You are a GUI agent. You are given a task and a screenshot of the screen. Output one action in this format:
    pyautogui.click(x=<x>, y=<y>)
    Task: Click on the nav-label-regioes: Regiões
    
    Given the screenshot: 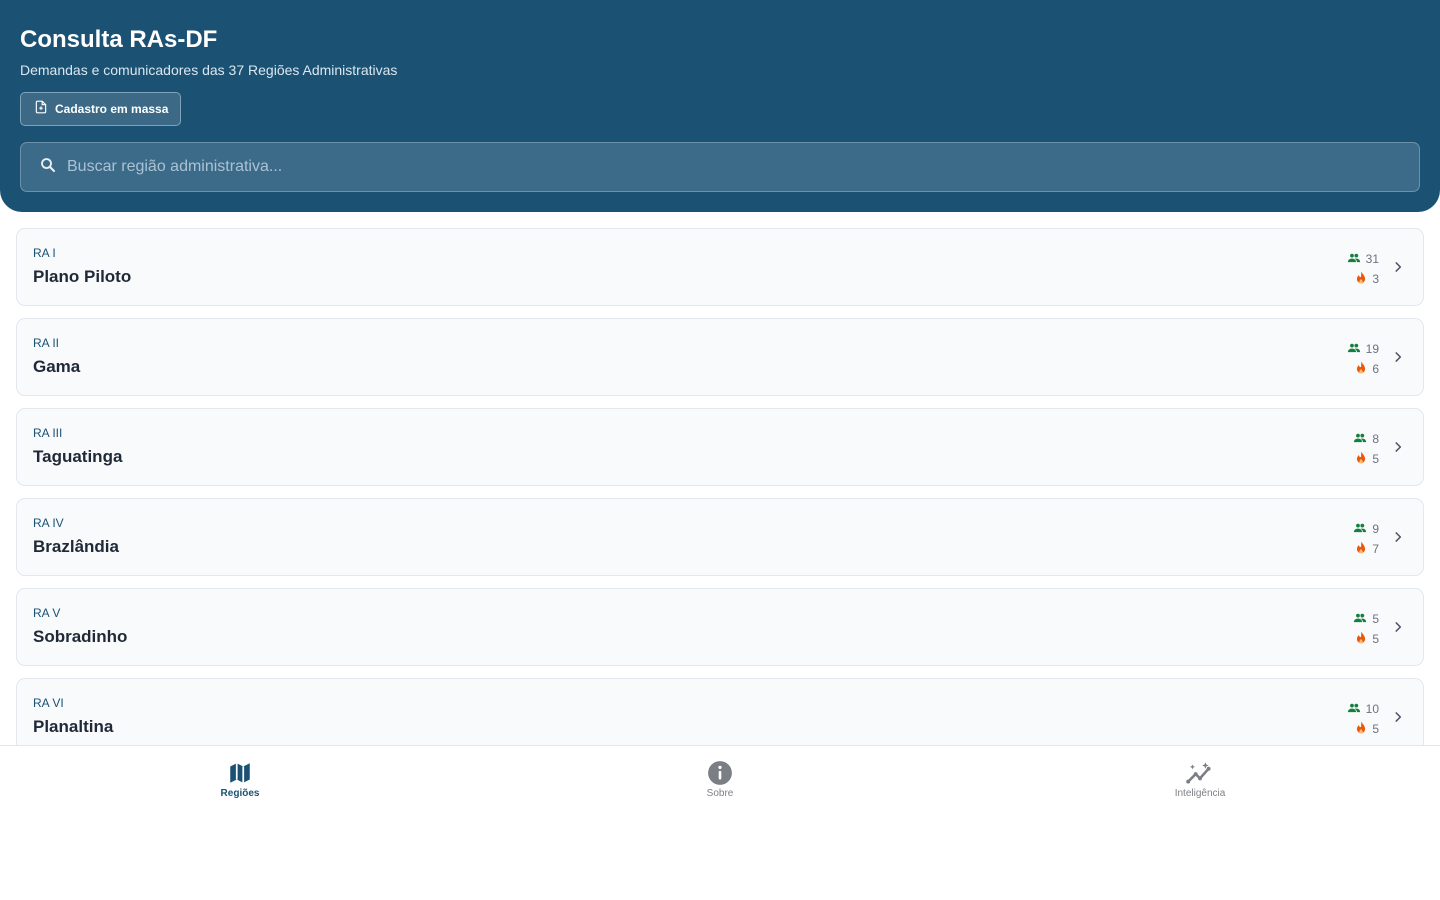 What is the action you would take?
    pyautogui.click(x=240, y=793)
    